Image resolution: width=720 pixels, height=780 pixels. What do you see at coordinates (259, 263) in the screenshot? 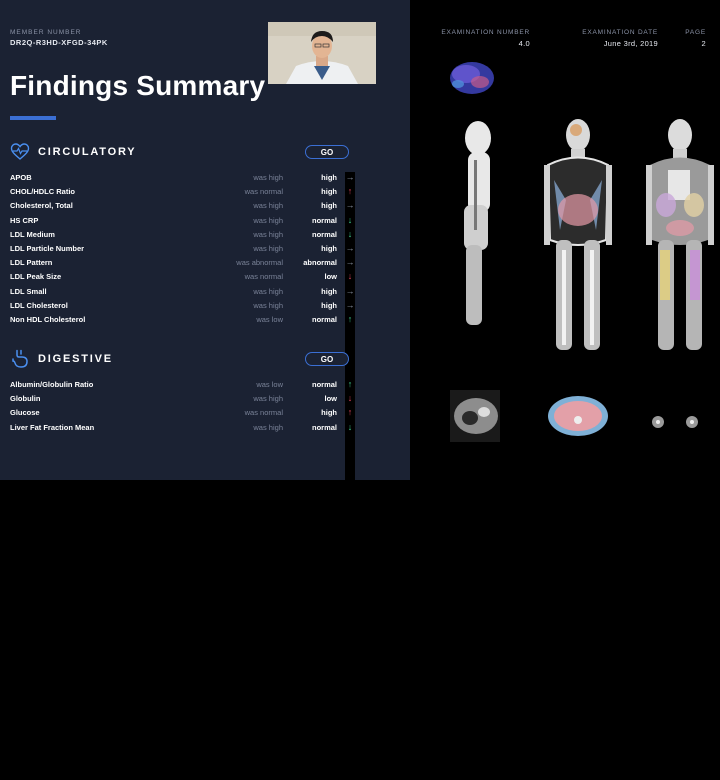
I see `previous-status: was abnormal` at bounding box center [259, 263].